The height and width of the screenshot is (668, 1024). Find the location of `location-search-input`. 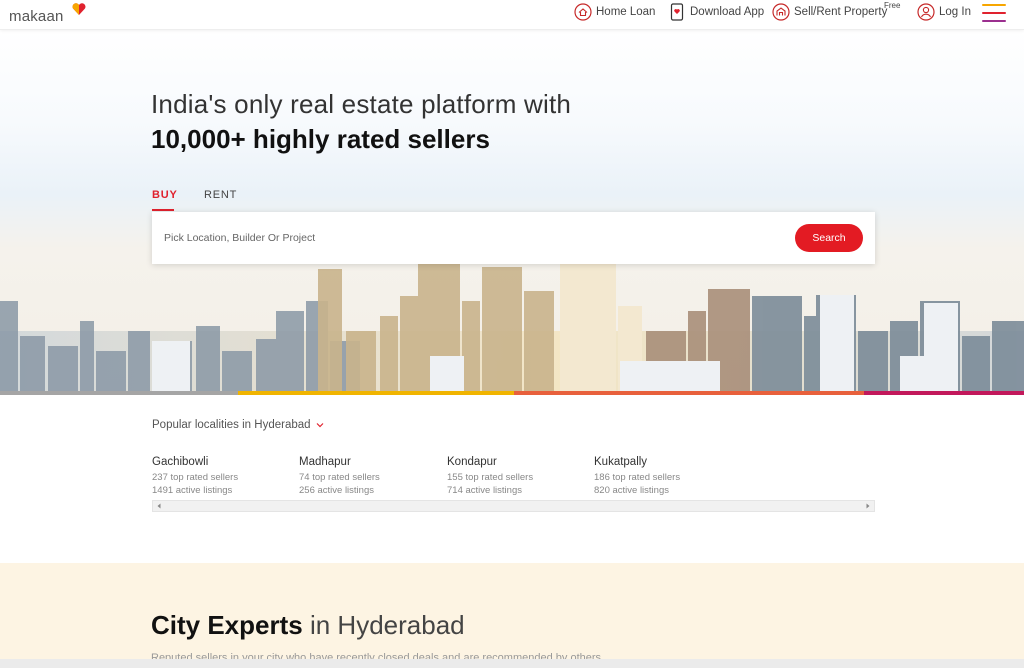

location-search-input is located at coordinates (474, 238).